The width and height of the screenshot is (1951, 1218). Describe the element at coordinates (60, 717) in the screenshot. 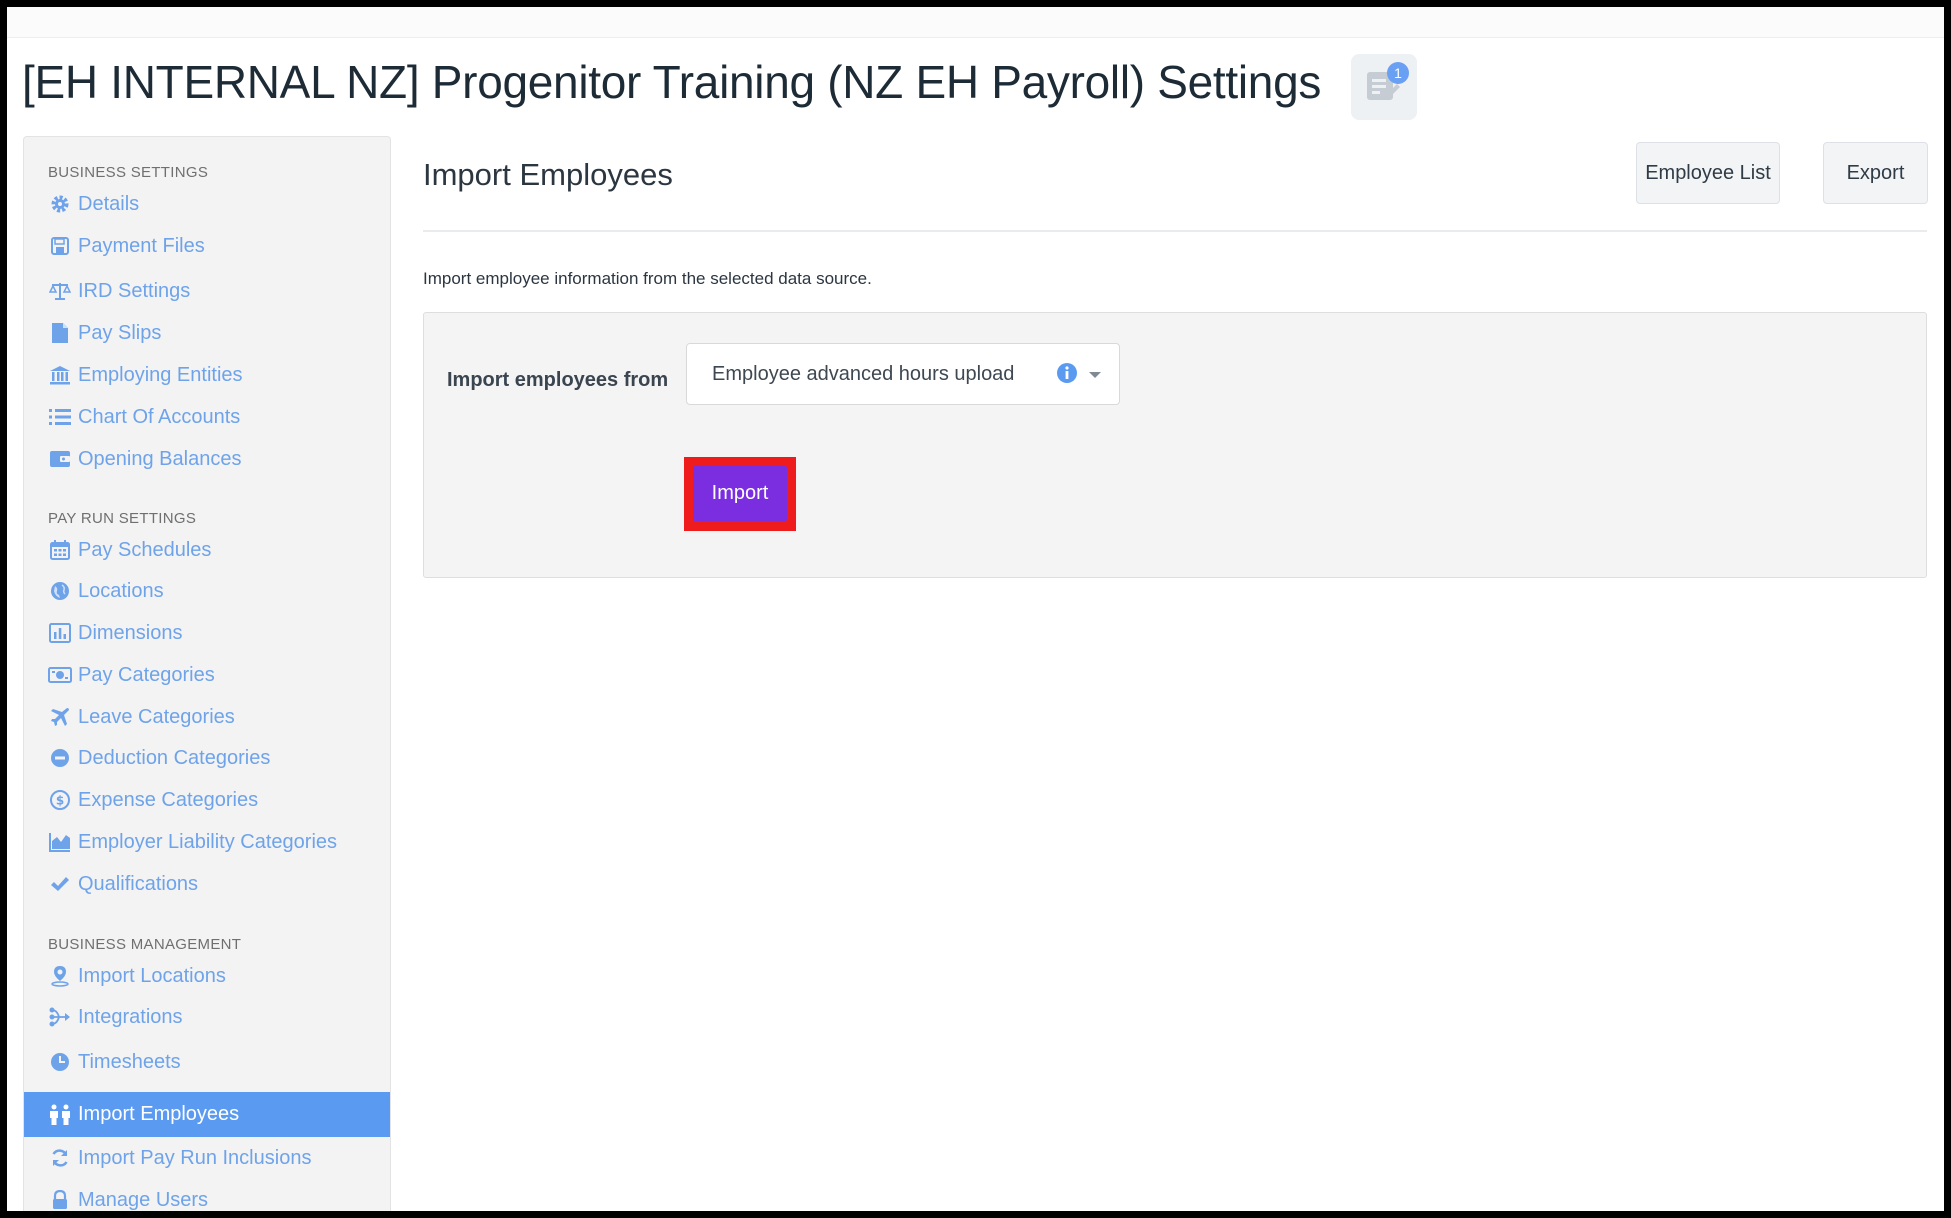

I see `plane-icon` at that location.